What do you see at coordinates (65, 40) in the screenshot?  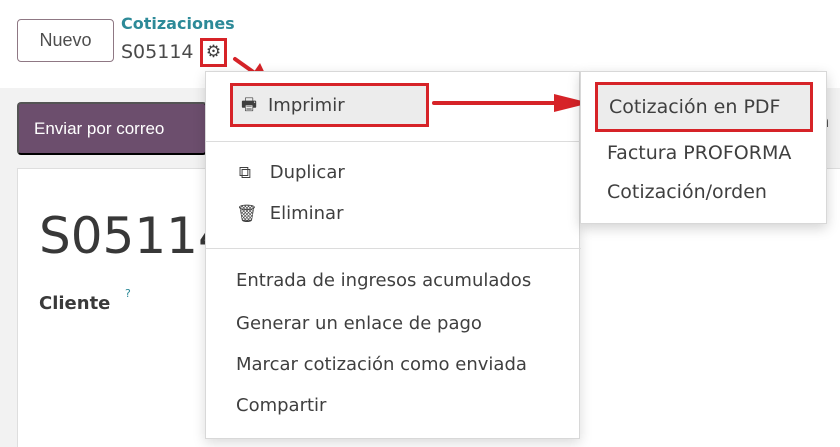 I see `new-button: Nuevo` at bounding box center [65, 40].